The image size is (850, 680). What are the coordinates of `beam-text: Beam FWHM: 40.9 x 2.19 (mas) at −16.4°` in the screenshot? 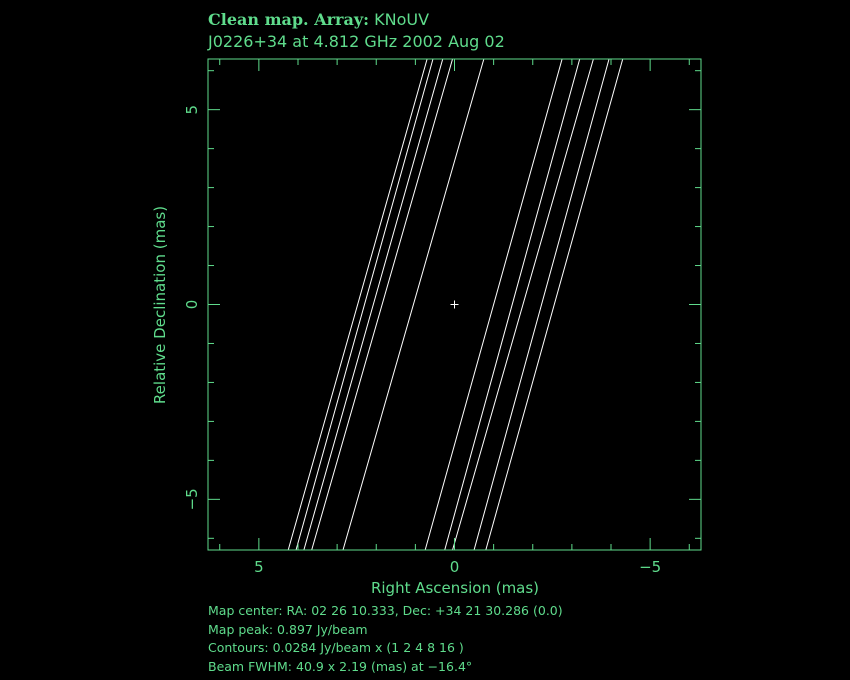 It's located at (340, 666).